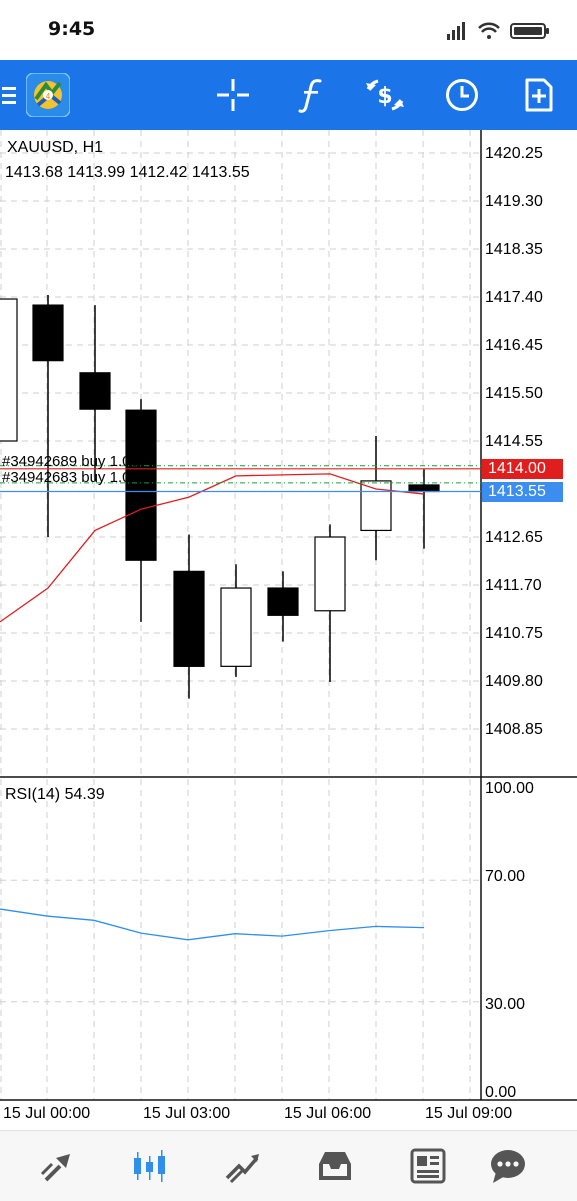 Image resolution: width=577 pixels, height=1201 pixels. What do you see at coordinates (243, 1166) in the screenshot?
I see `trade-icon` at bounding box center [243, 1166].